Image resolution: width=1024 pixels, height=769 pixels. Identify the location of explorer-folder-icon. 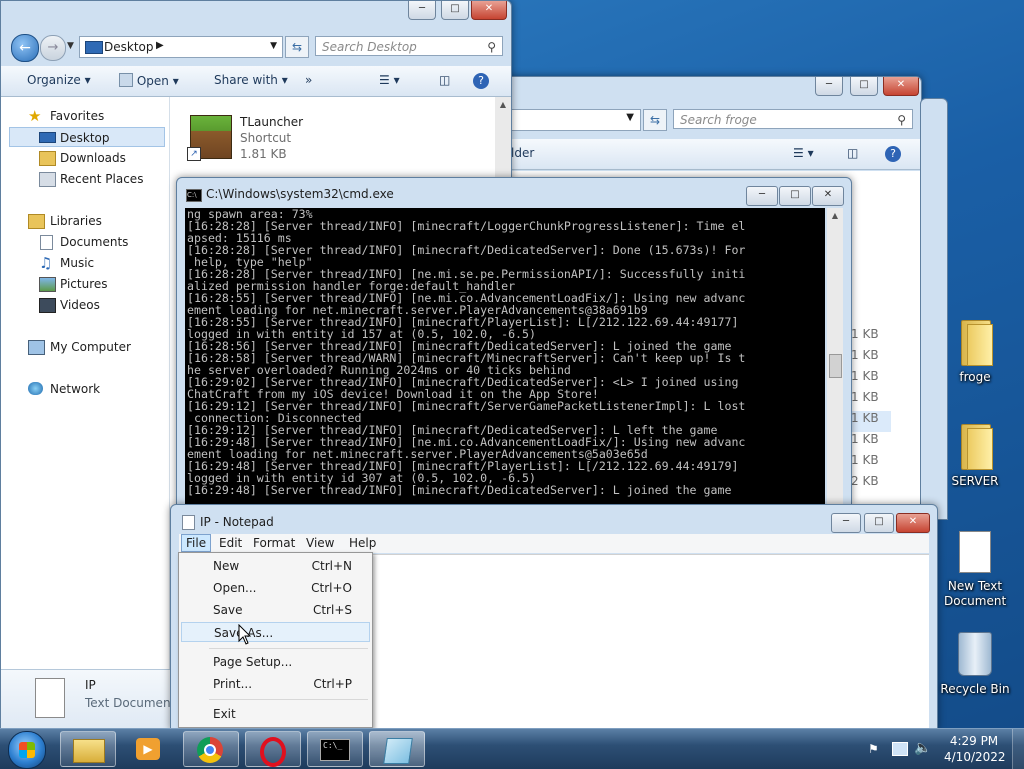
(89, 751).